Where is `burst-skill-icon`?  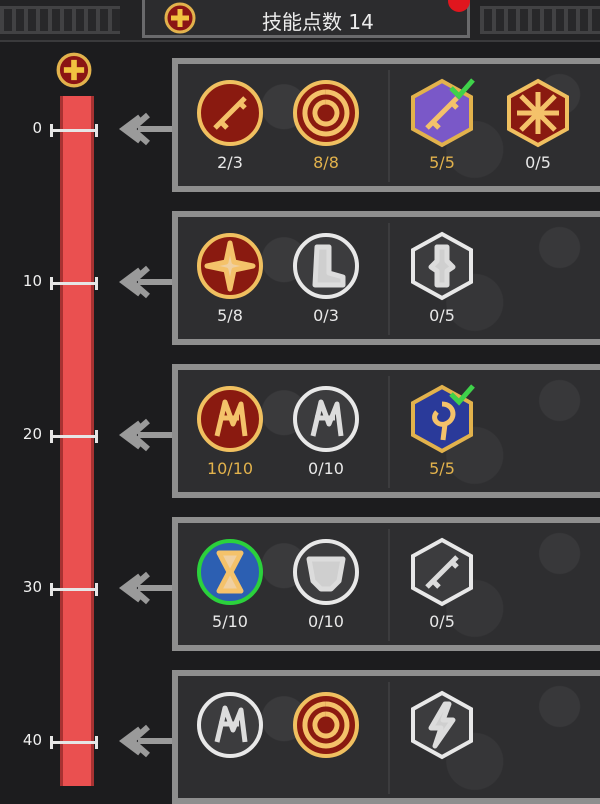 burst-skill-icon is located at coordinates (230, 266).